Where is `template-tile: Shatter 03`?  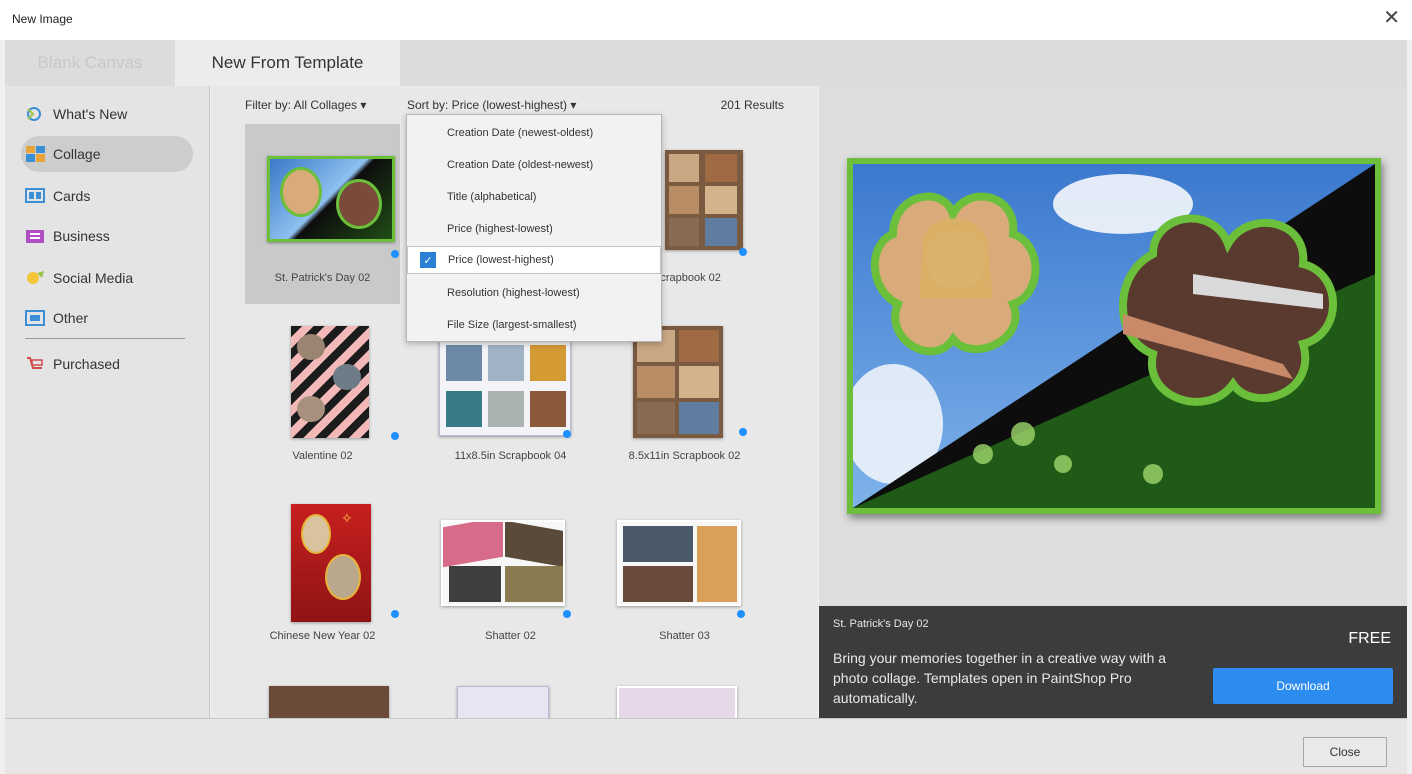
template-tile: Shatter 03 is located at coordinates (684, 586).